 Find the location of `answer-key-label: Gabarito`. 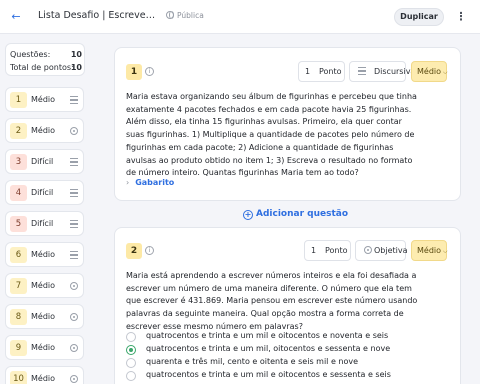

answer-key-label: Gabarito is located at coordinates (155, 182).